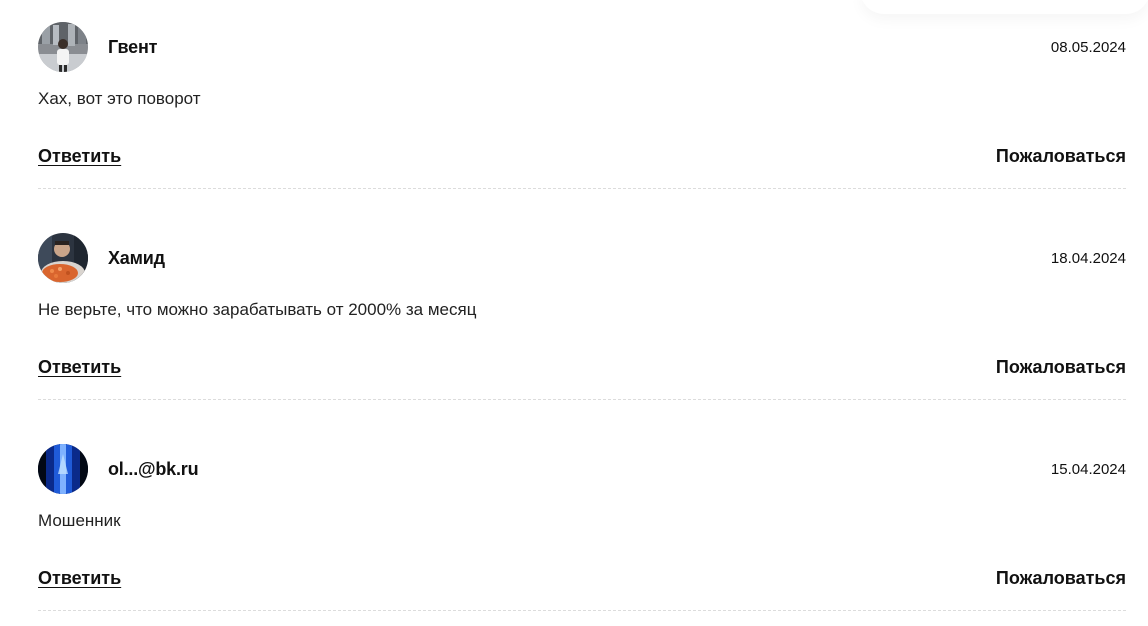 The width and height of the screenshot is (1148, 626). What do you see at coordinates (1088, 469) in the screenshot?
I see `comment-date: 15.04.2024` at bounding box center [1088, 469].